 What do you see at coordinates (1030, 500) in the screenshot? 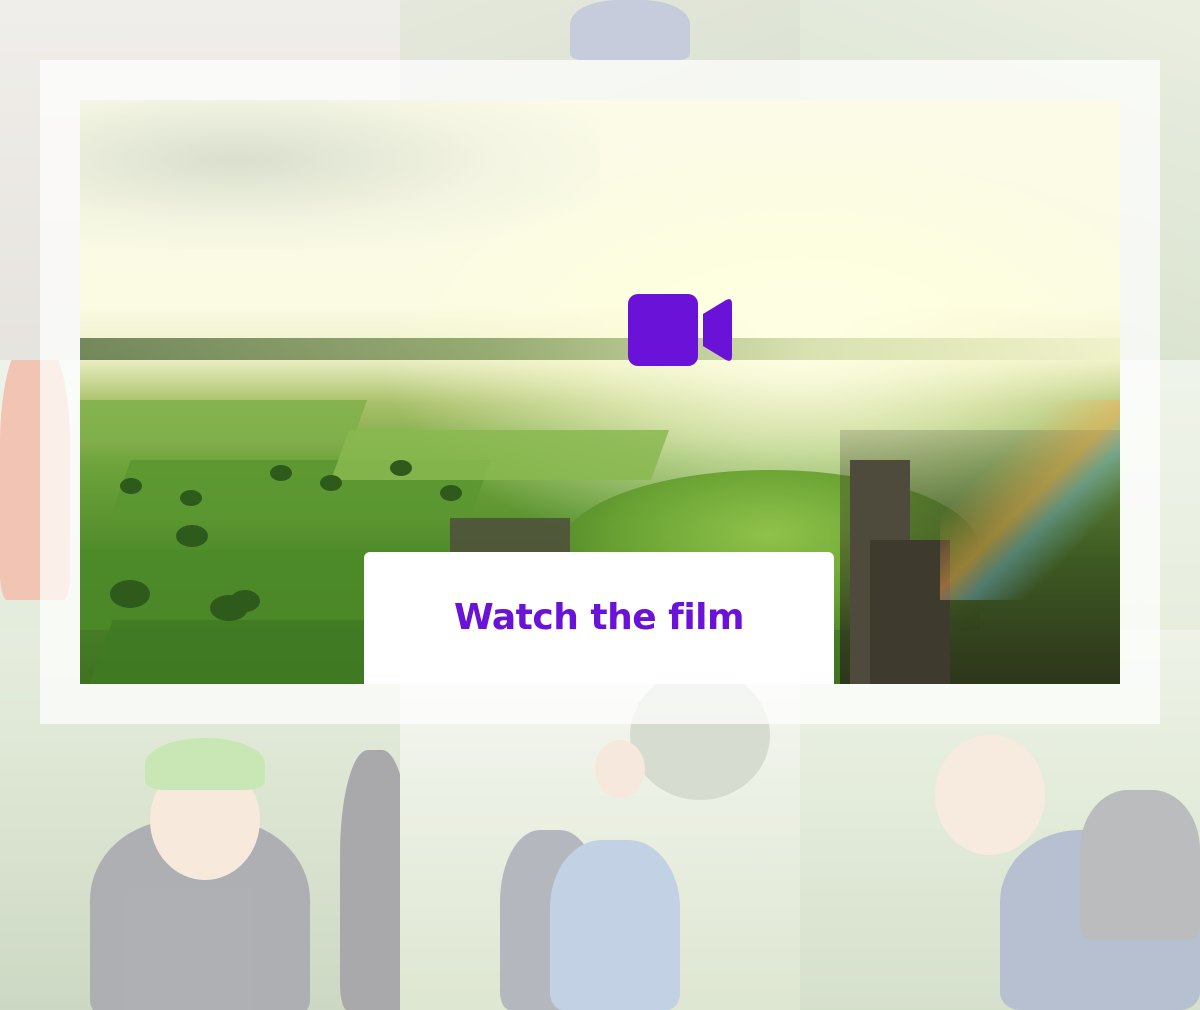
I see `poster-sun-flare` at bounding box center [1030, 500].